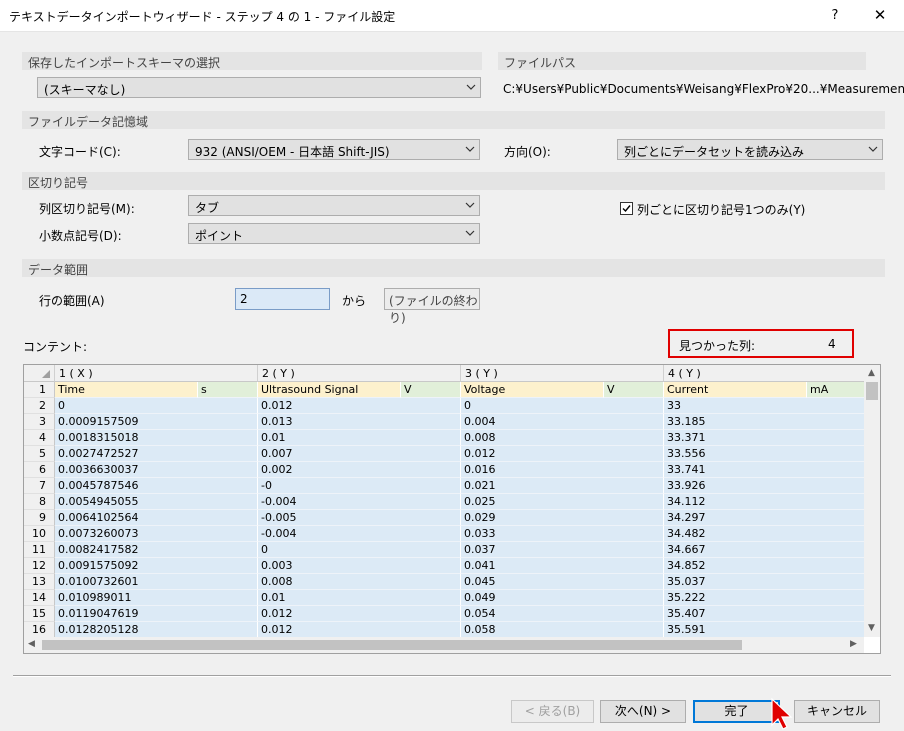 The image size is (904, 731). I want to click on row-header: 10, so click(39, 534).